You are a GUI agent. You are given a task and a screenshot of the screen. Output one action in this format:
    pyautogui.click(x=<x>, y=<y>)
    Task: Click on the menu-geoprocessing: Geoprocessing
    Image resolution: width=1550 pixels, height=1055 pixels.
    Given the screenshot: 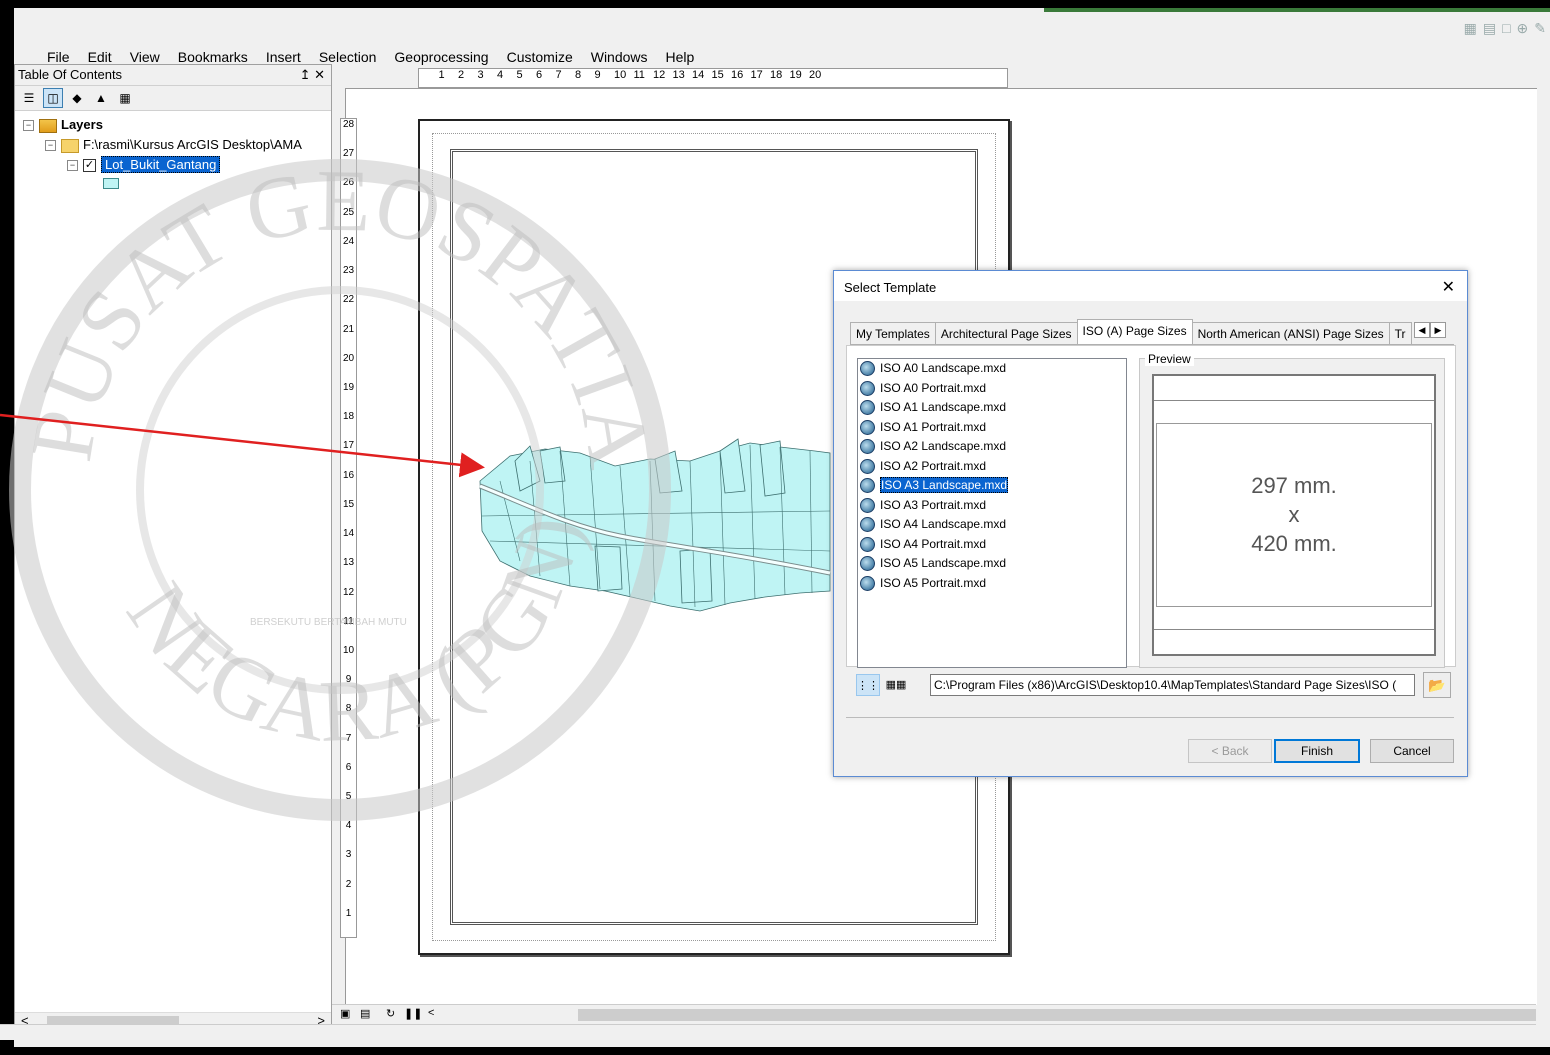 What is the action you would take?
    pyautogui.click(x=441, y=58)
    